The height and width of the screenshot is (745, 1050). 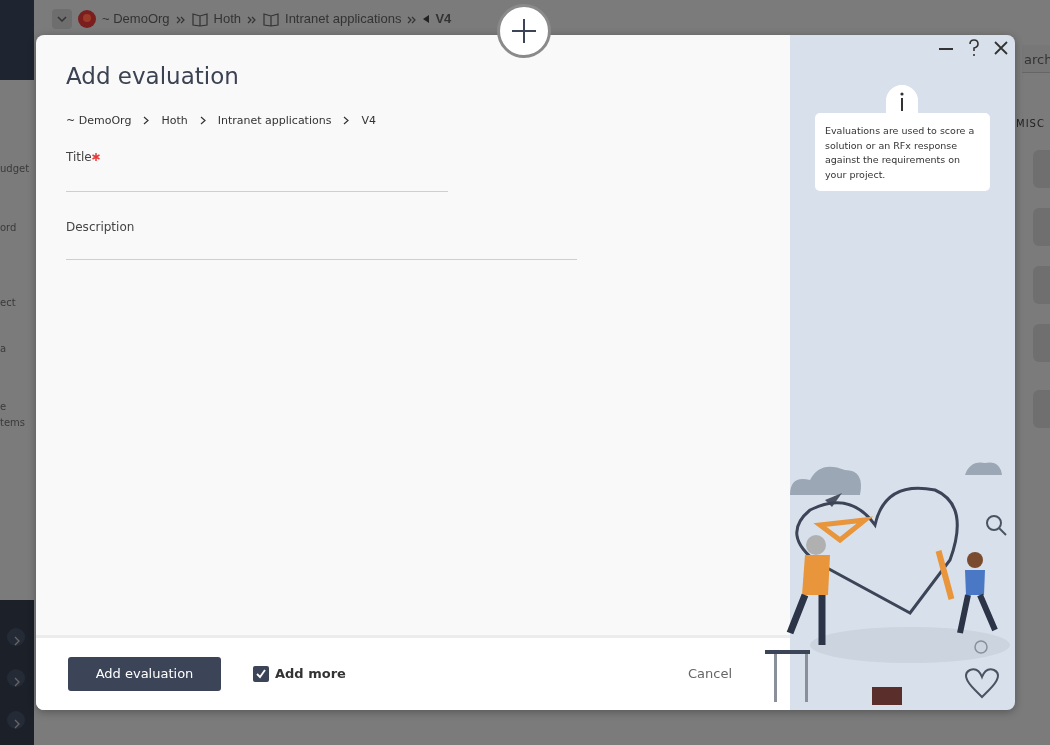 What do you see at coordinates (413, 156) in the screenshot?
I see `field-label: Title` at bounding box center [413, 156].